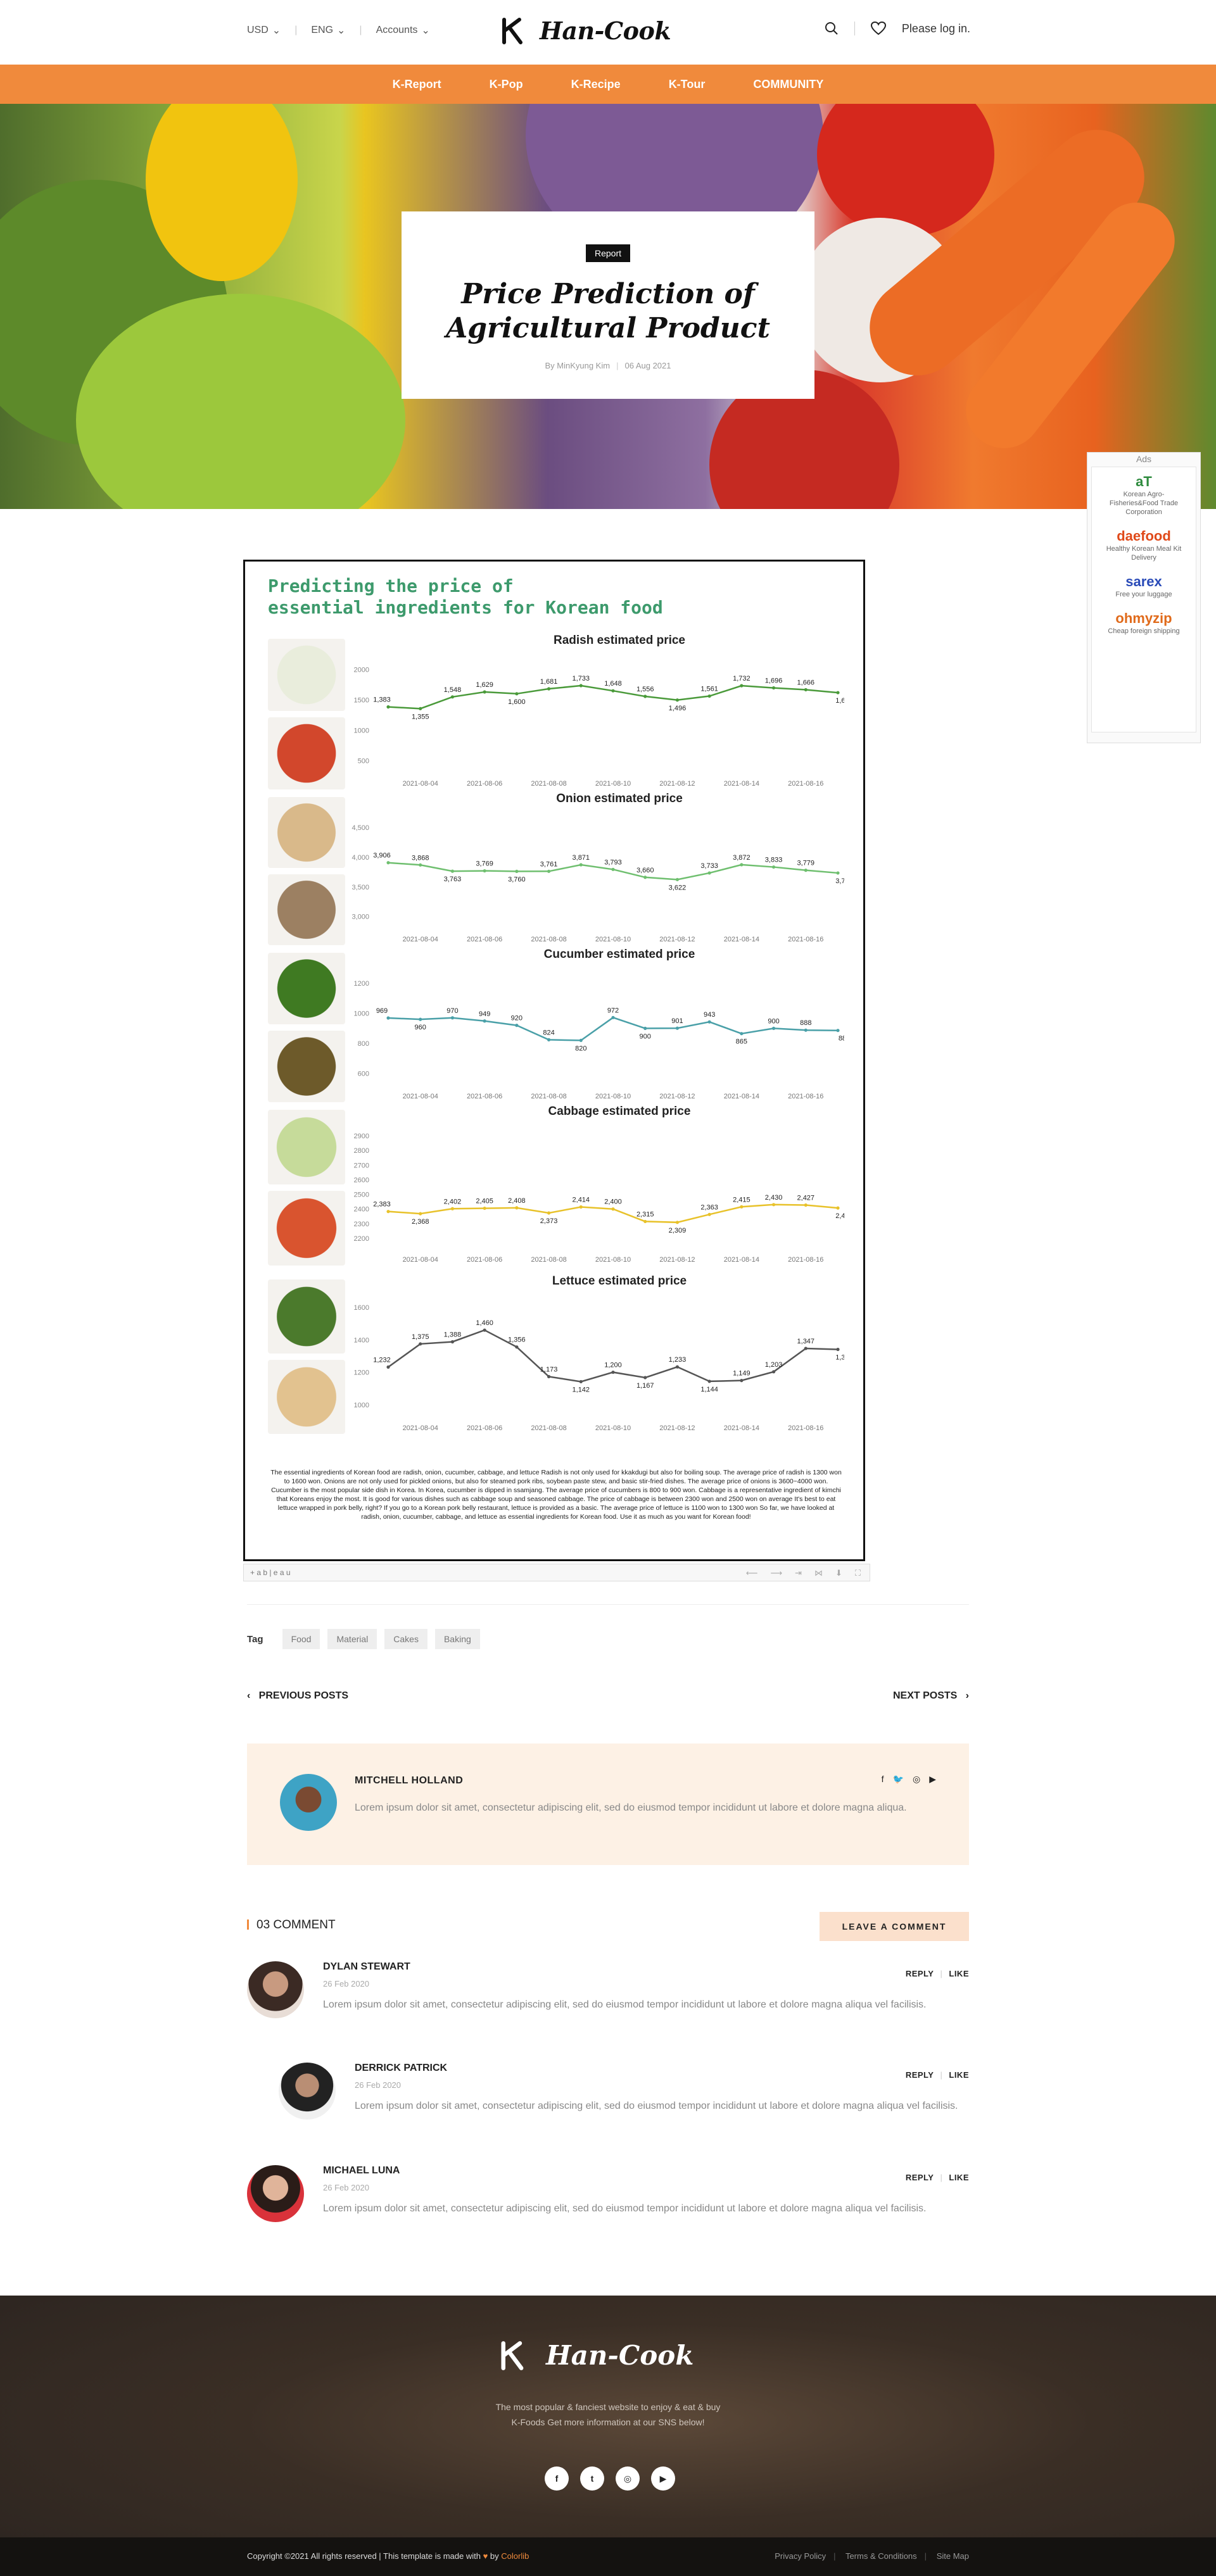  Describe the element at coordinates (1144, 545) in the screenshot. I see `ad-item: daefood Healthy Korean Meal Kit Delivery` at that location.